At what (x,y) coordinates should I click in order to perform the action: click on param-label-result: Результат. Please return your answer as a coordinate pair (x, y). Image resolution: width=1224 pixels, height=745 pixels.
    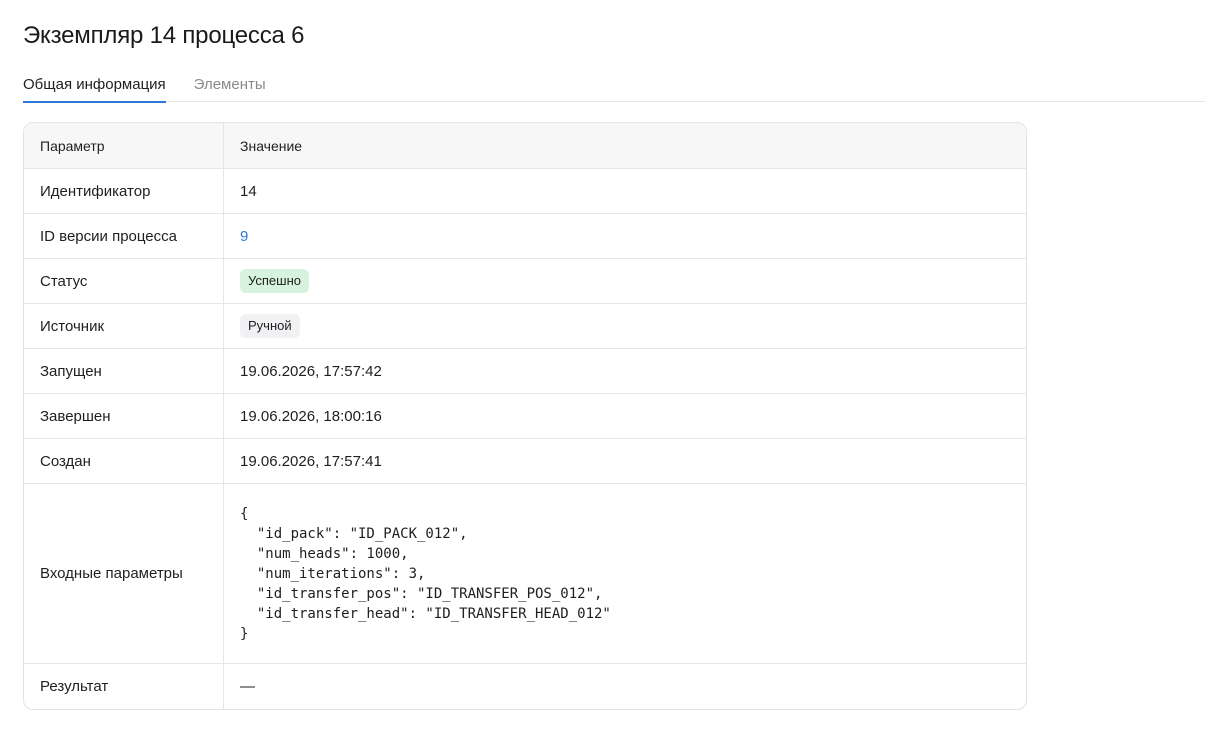
    Looking at the image, I should click on (124, 686).